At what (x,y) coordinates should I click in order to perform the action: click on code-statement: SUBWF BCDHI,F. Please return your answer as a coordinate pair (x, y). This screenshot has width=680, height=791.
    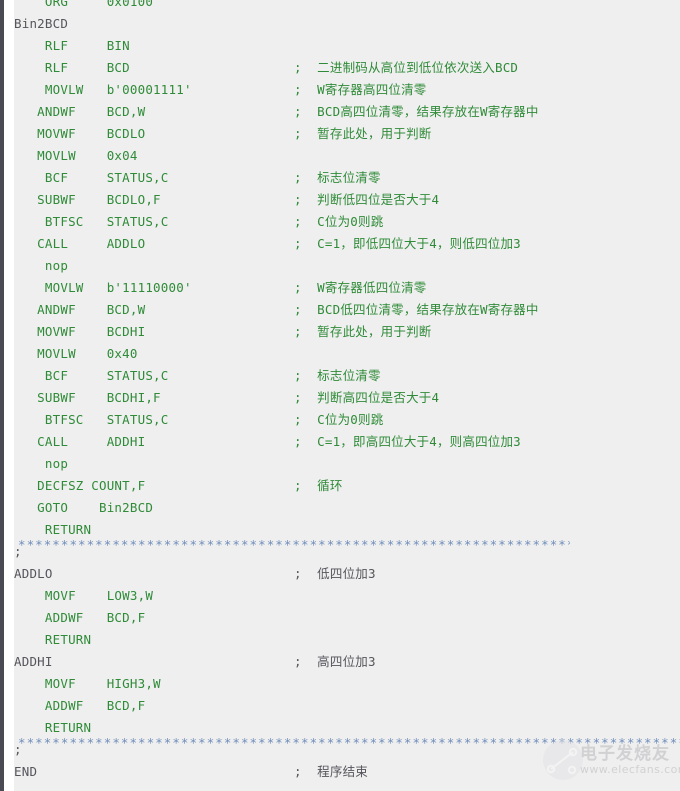
    Looking at the image, I should click on (87, 397).